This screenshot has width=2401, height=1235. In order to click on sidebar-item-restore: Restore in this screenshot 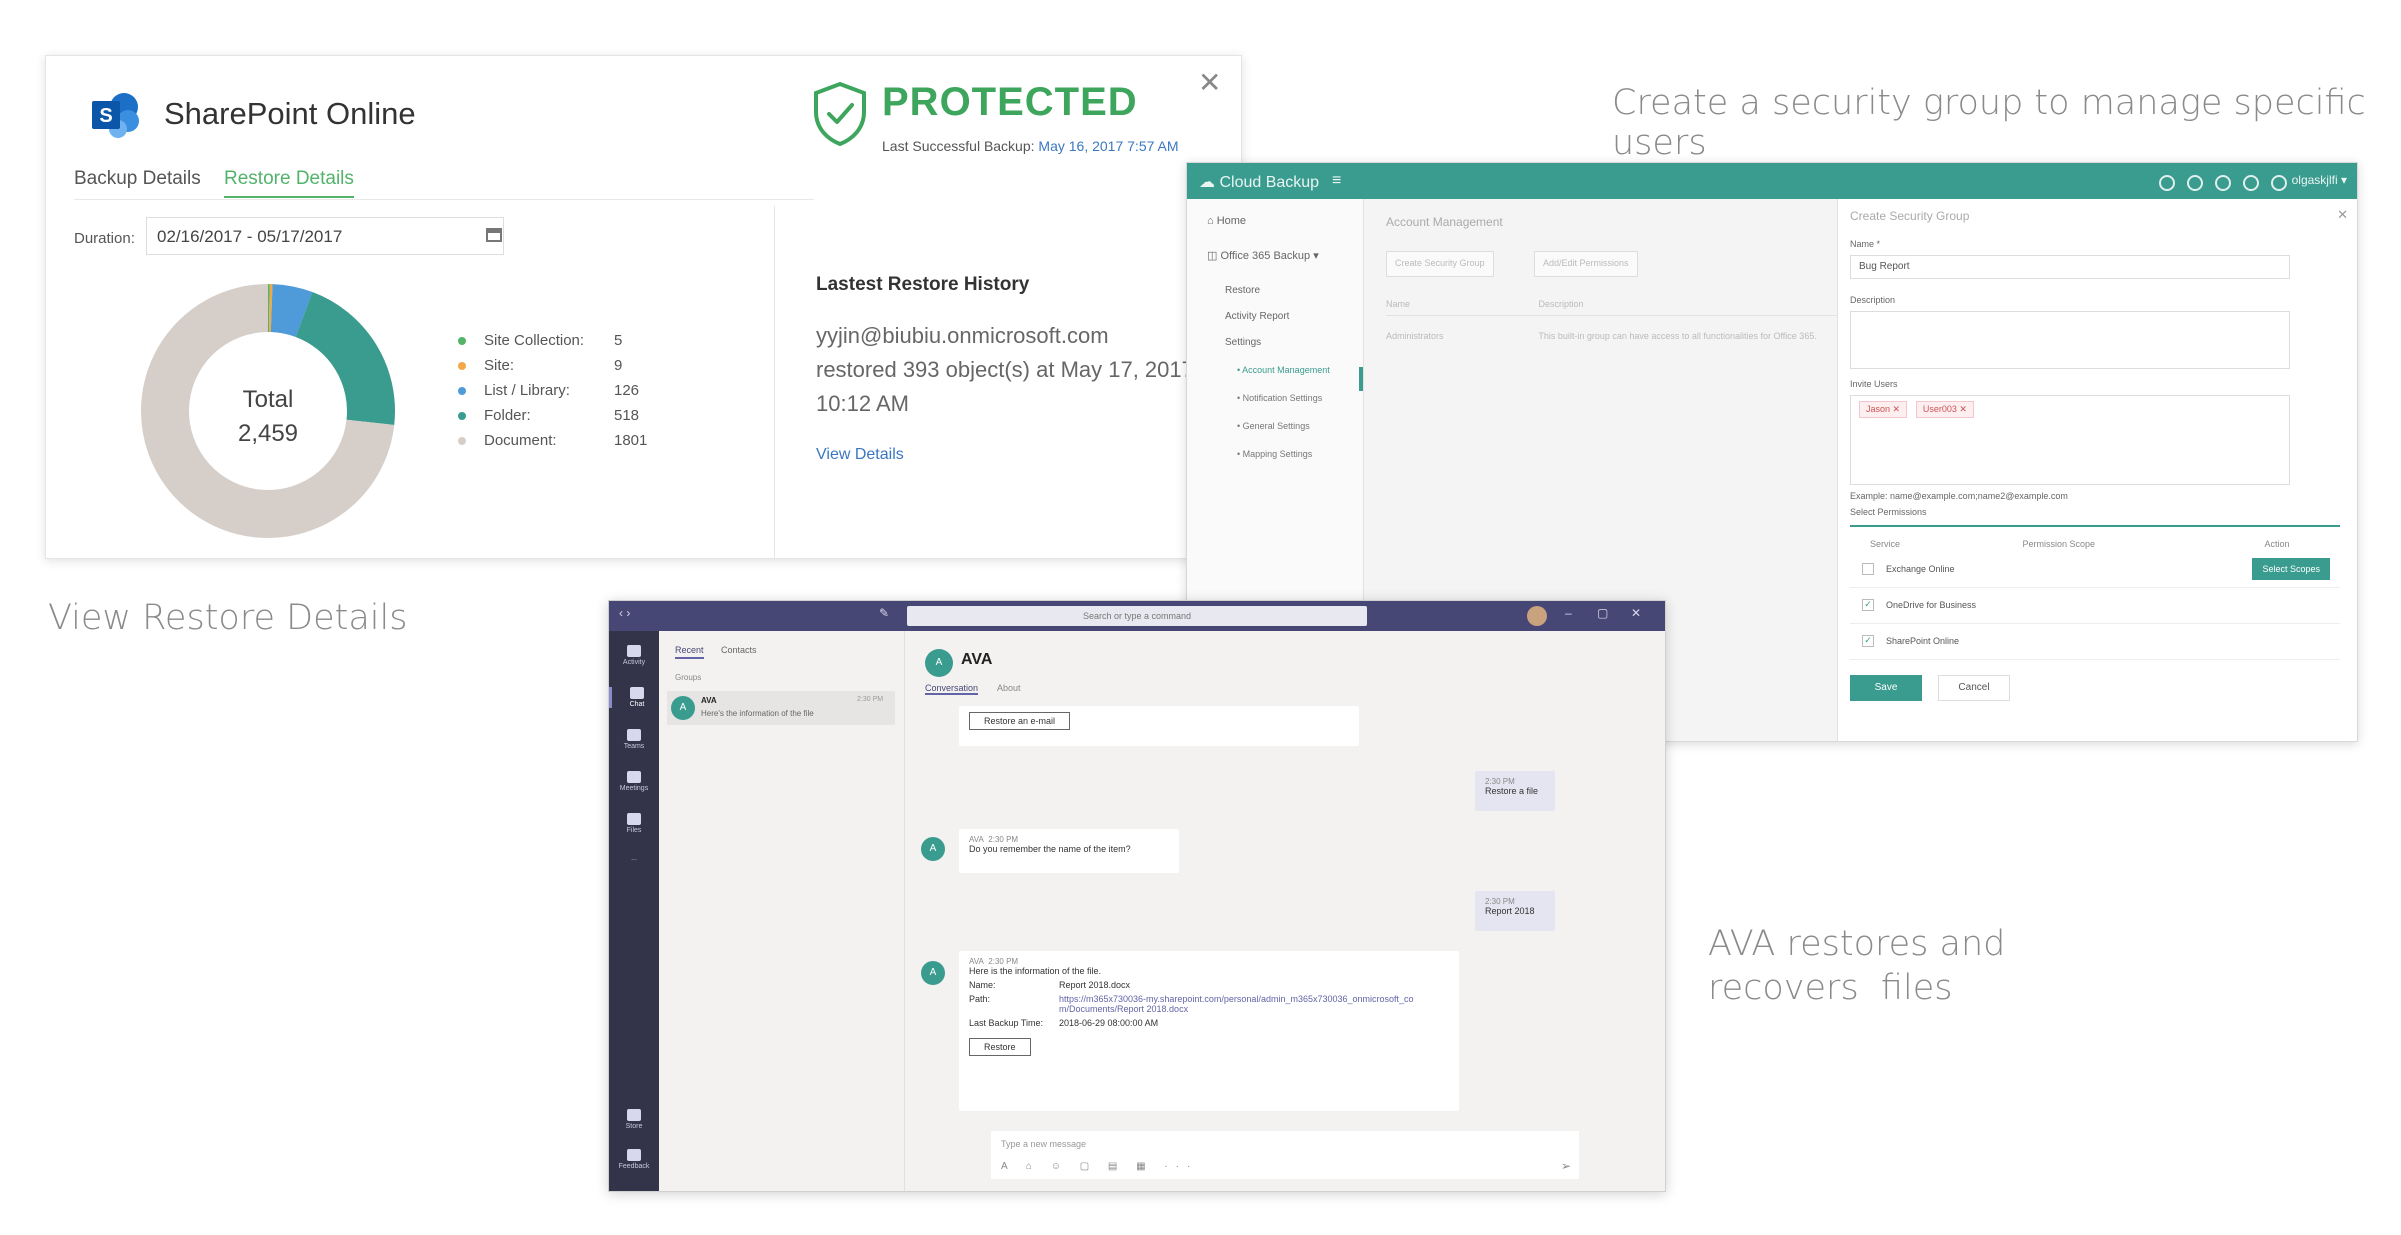, I will do `click(1242, 290)`.